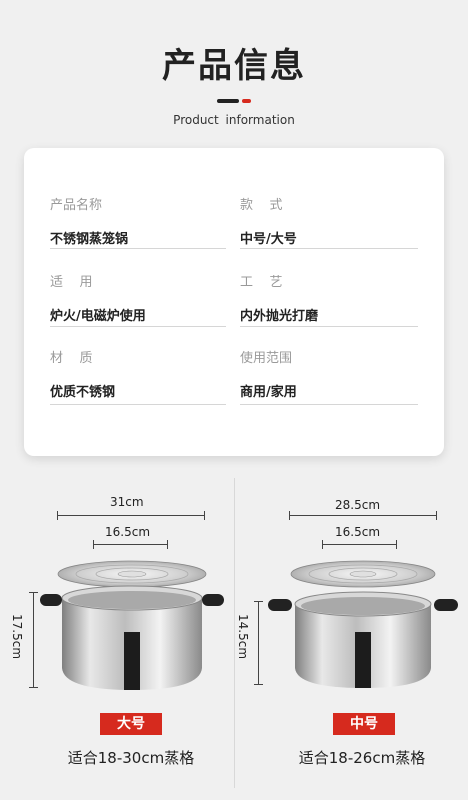 The image size is (468, 800). I want to click on info-value: 优质不锈钢, so click(83, 392).